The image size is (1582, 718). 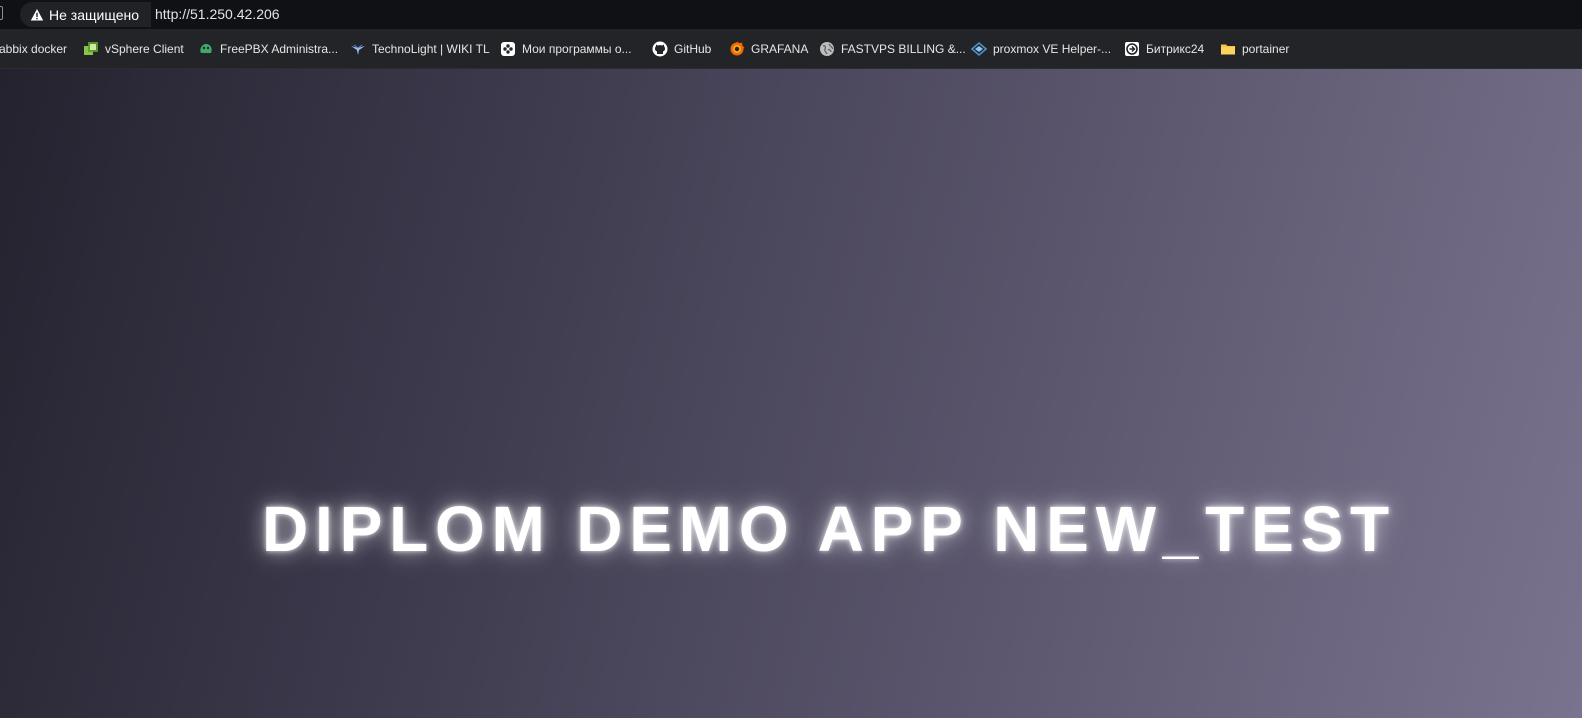 I want to click on url-field: http://51.250.42.206, so click(x=217, y=14).